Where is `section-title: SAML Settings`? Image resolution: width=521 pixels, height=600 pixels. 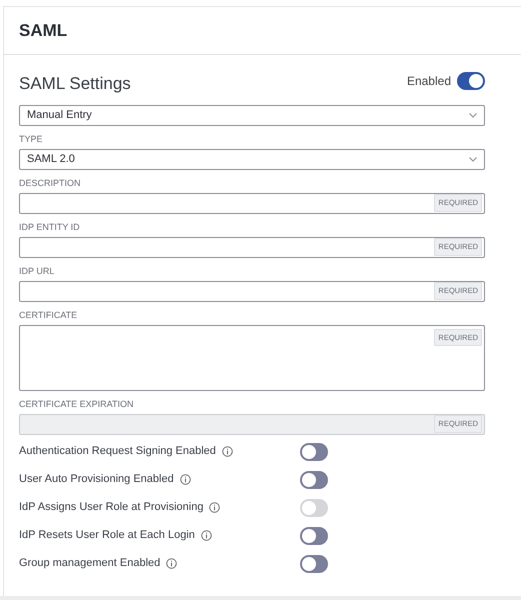 section-title: SAML Settings is located at coordinates (75, 84).